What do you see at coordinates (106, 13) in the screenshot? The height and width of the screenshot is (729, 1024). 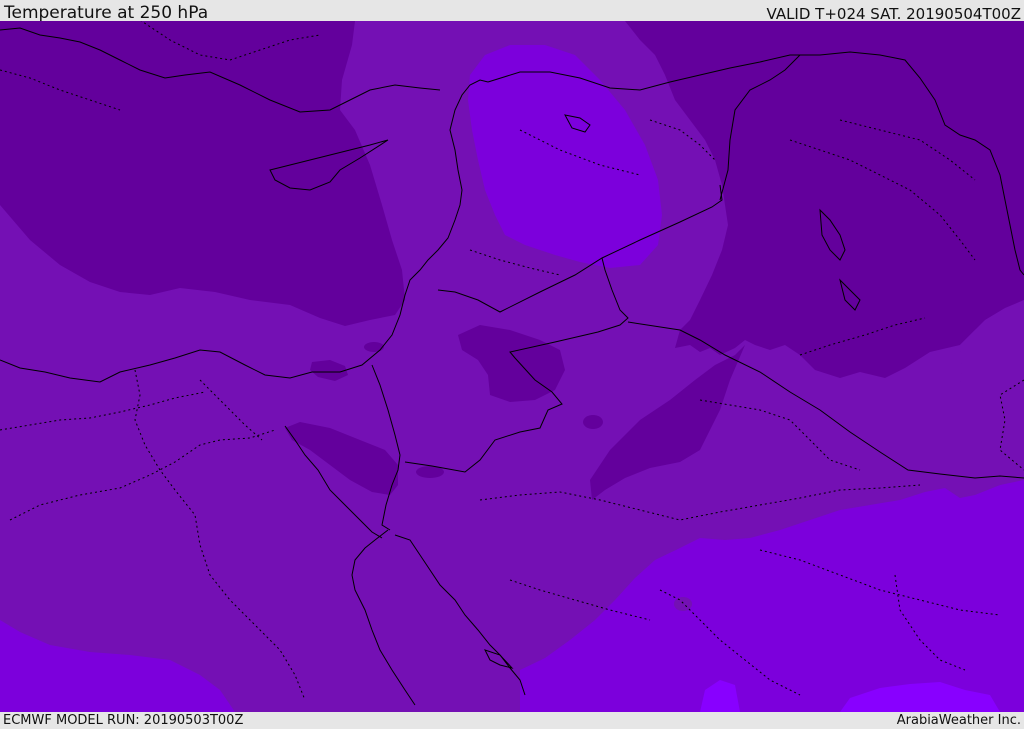 I see `map-title: Temperature at 250 hPa` at bounding box center [106, 13].